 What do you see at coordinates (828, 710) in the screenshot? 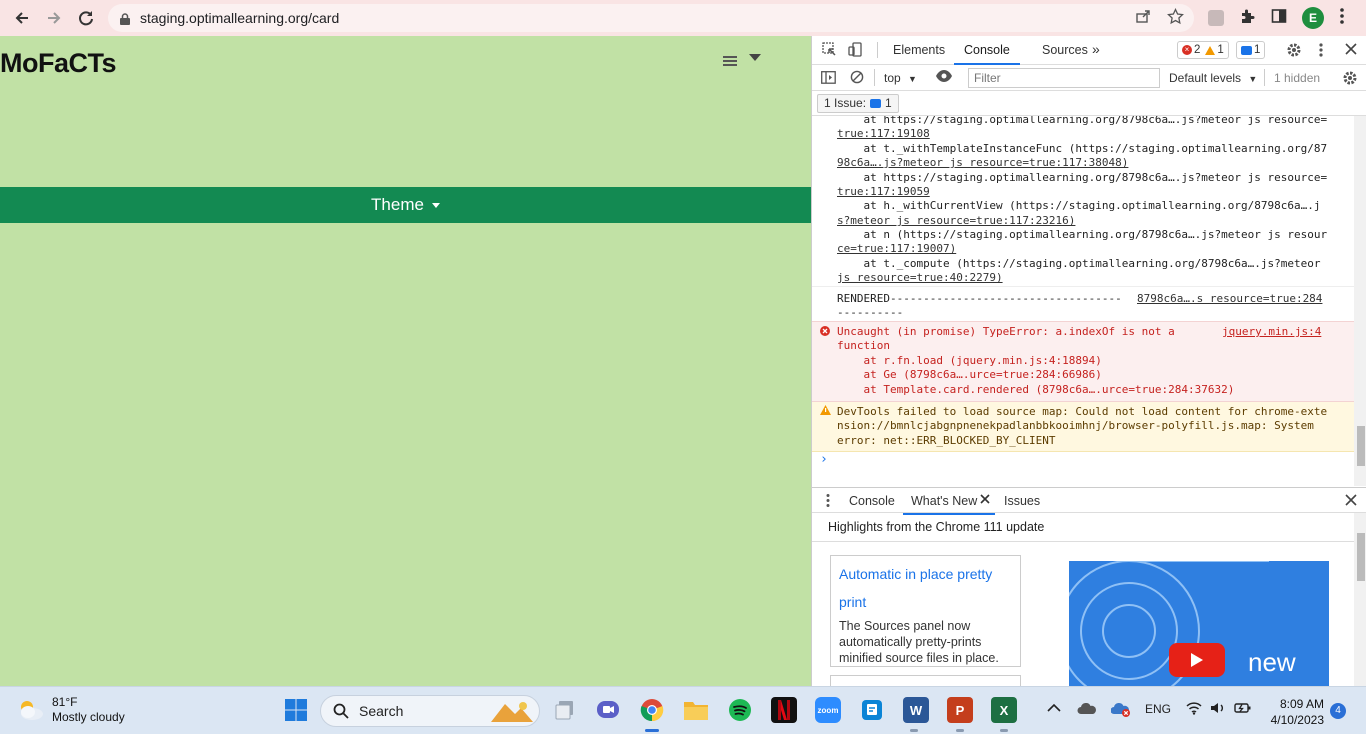
I see `zoom-icon: zoom` at bounding box center [828, 710].